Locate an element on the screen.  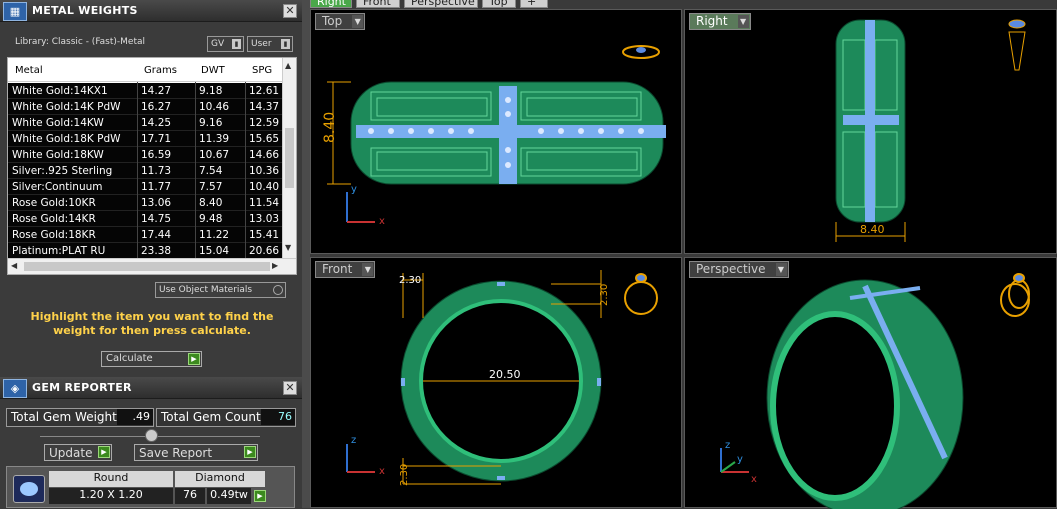
table-row: White Gold:14KW 14.25 9.16 12.59 is located at coordinates (145, 123).